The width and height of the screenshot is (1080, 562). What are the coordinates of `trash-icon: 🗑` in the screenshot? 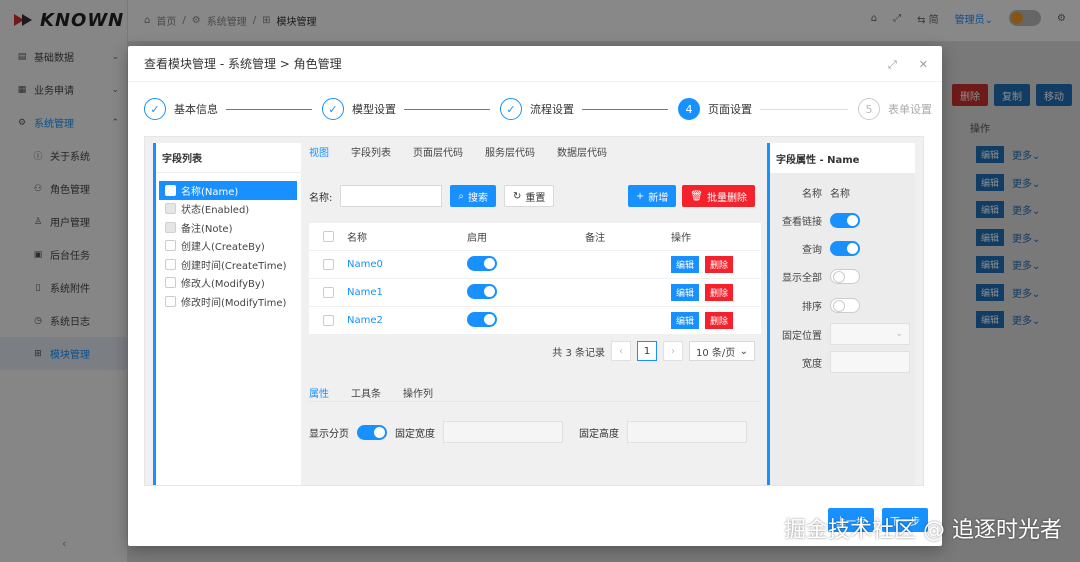 It's located at (696, 196).